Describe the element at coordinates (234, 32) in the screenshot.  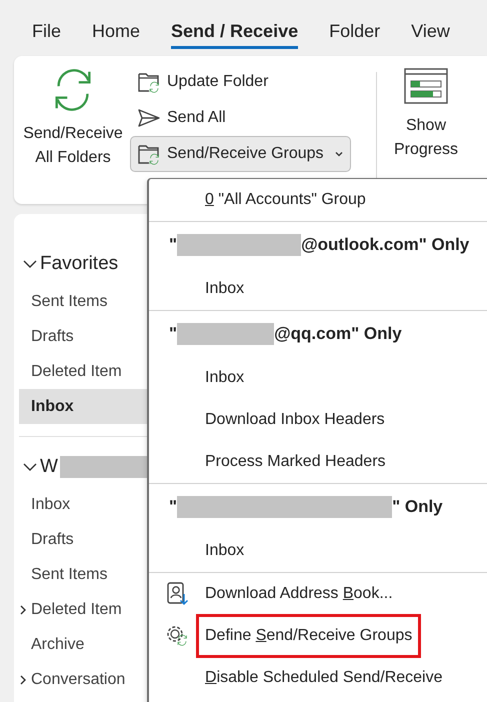
I see `ribbon-tab: Send / Receive` at that location.